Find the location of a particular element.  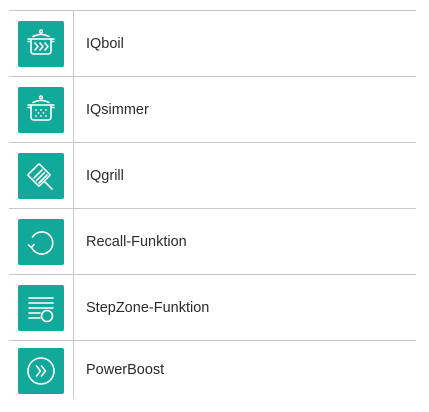

feature-label: IQgrill is located at coordinates (105, 175).